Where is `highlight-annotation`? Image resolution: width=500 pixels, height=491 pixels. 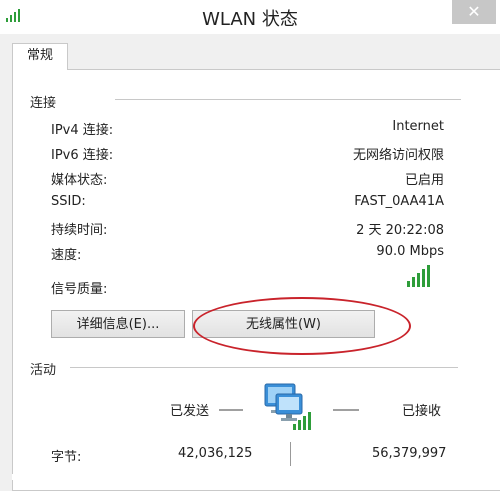 highlight-annotation is located at coordinates (302, 326).